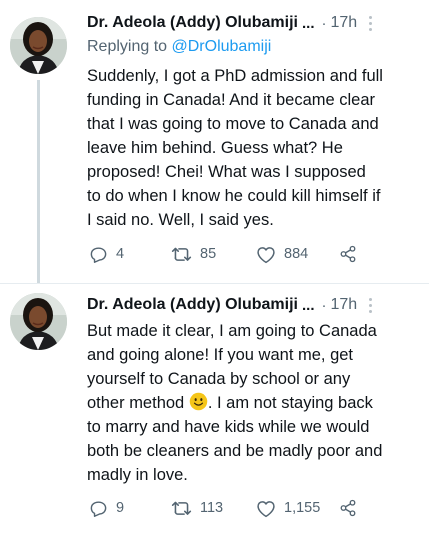 The width and height of the screenshot is (429, 542). I want to click on tweet-text-line: Suddenly, I got a PhD admission and full, so click(235, 76).